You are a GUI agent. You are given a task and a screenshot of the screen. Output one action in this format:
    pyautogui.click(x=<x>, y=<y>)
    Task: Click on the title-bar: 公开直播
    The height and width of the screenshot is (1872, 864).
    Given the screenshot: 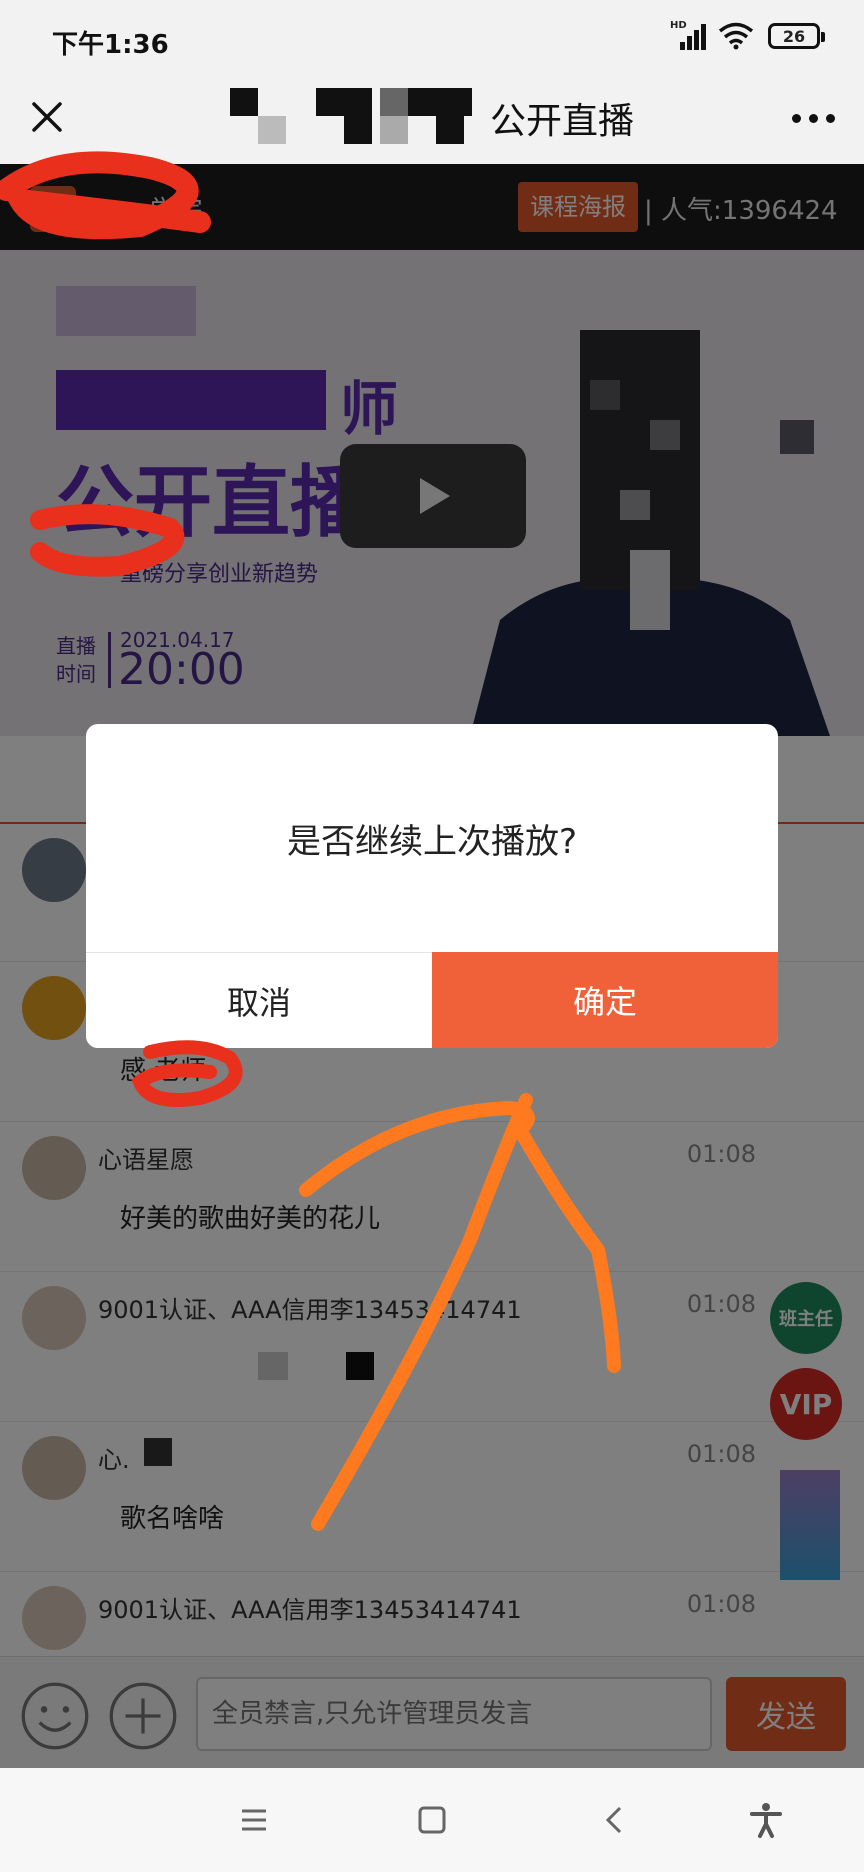 What is the action you would take?
    pyautogui.click(x=432, y=118)
    